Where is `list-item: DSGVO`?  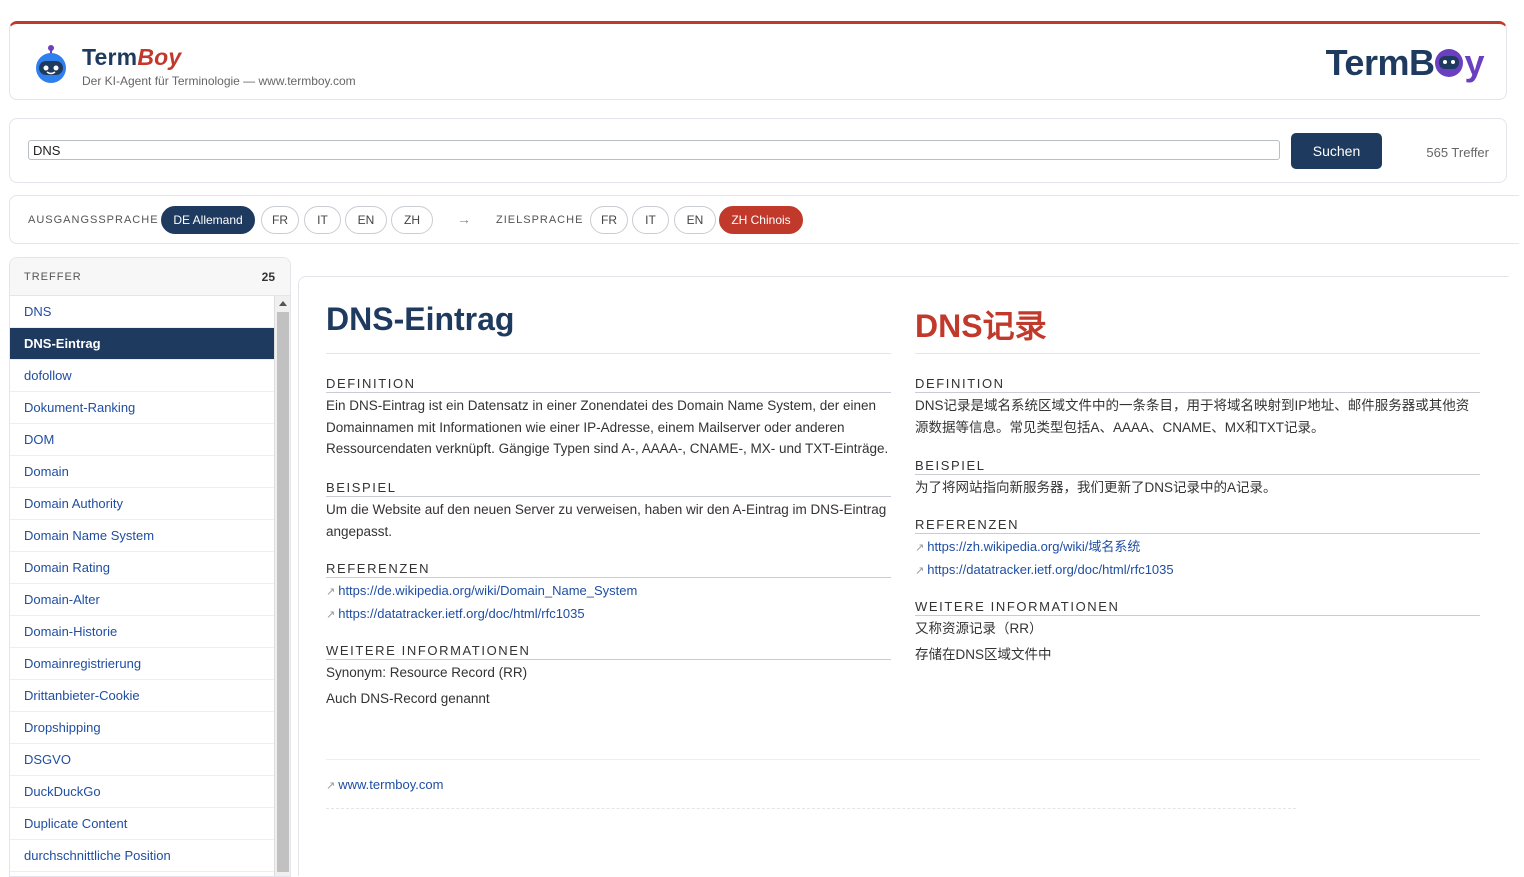 list-item: DSGVO is located at coordinates (142, 760).